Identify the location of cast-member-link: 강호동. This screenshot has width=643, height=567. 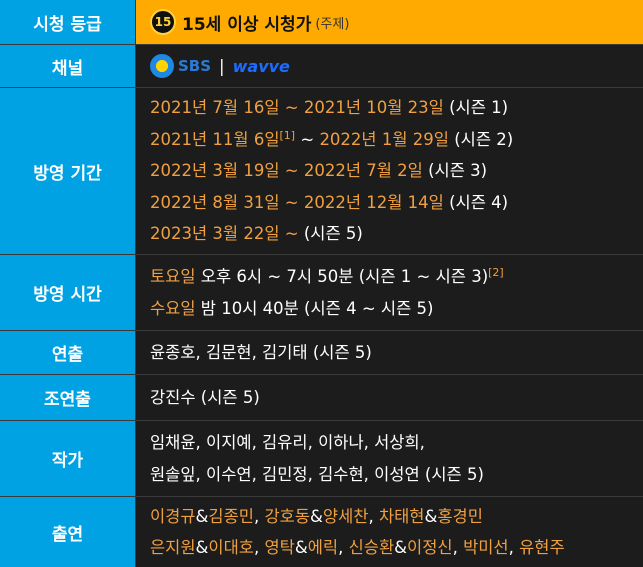
(287, 516).